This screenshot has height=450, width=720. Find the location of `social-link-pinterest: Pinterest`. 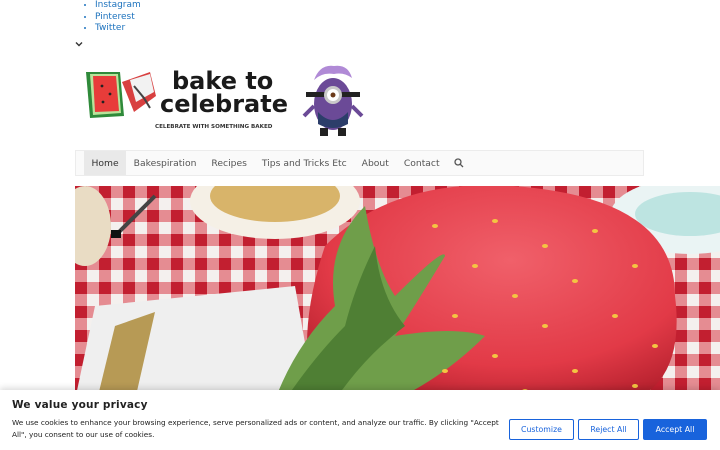

social-link-pinterest: Pinterest is located at coordinates (115, 17).